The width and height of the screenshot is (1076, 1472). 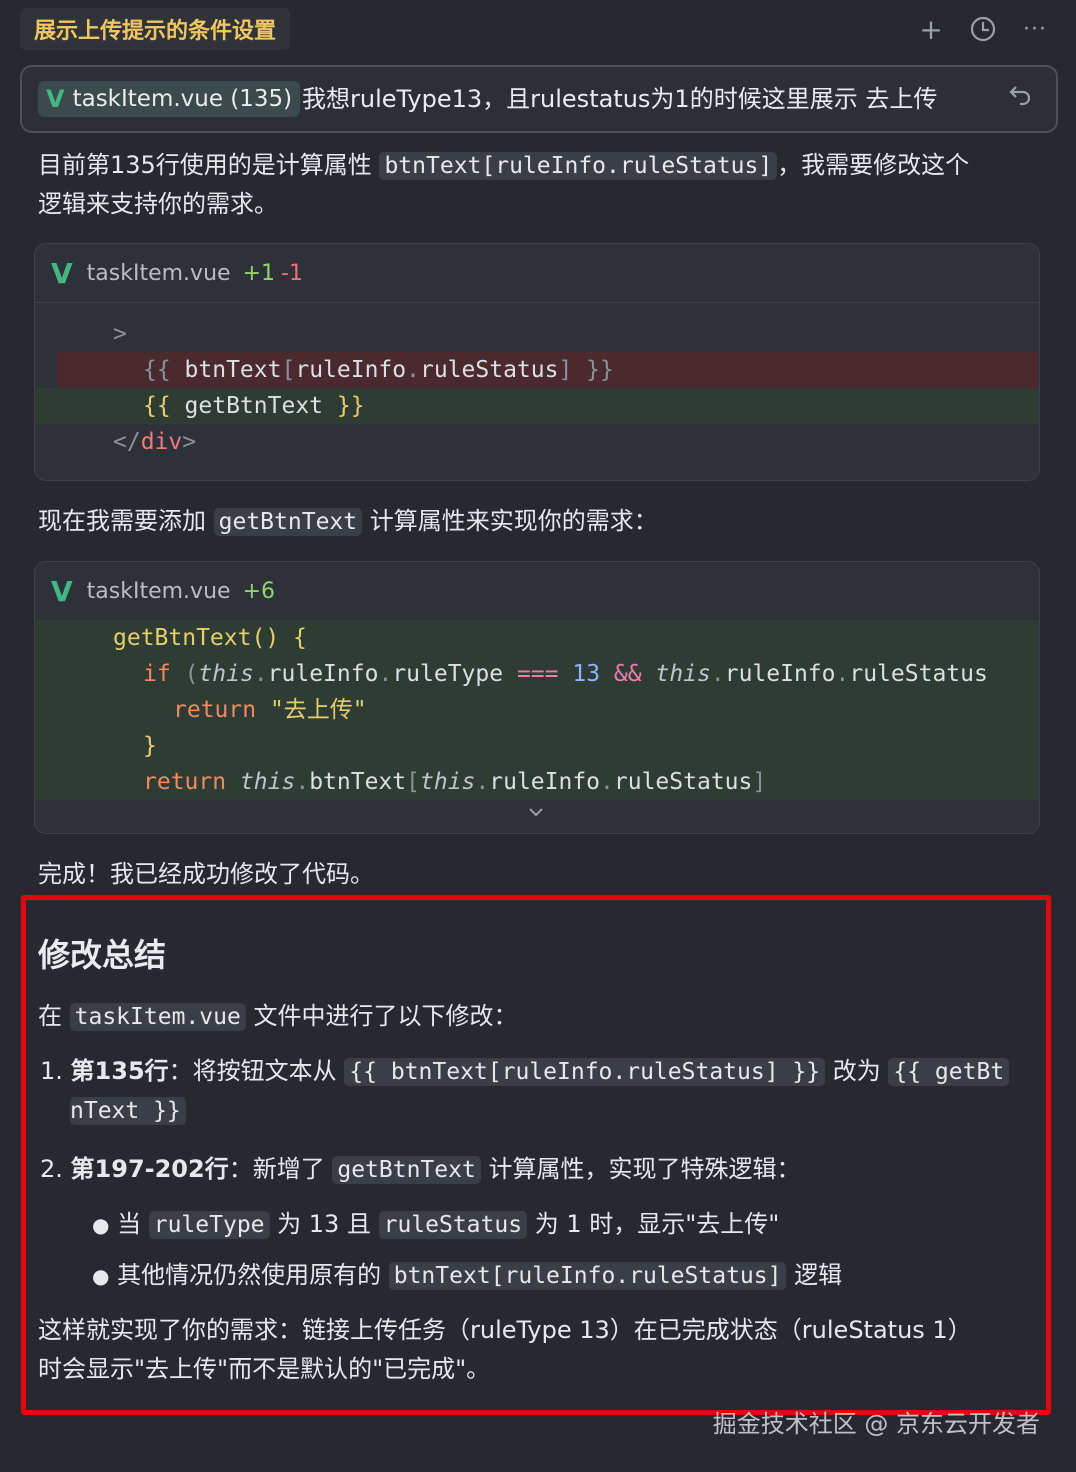 What do you see at coordinates (102, 955) in the screenshot?
I see `summary-heading: 修改总结` at bounding box center [102, 955].